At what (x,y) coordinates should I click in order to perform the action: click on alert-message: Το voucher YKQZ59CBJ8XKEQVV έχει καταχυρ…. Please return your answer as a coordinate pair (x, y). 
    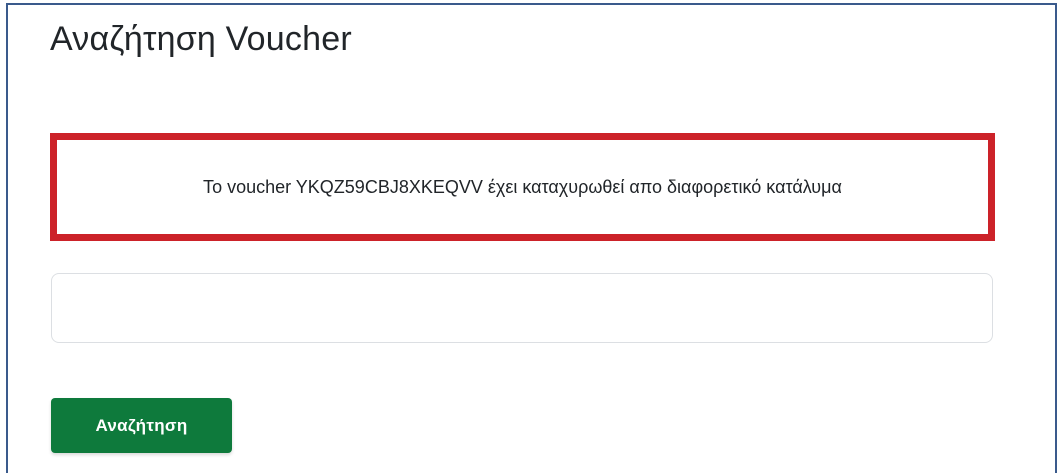
    Looking at the image, I should click on (522, 186).